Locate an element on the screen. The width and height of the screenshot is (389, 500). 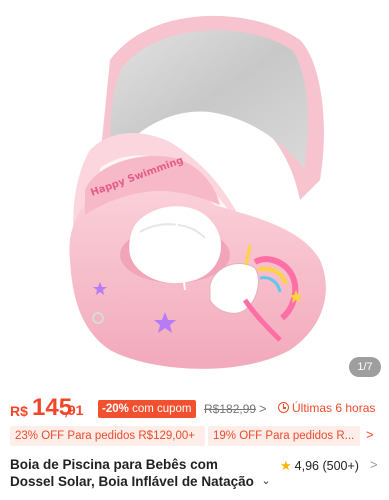
product-title-line: Dossel Solar, Boia Inflável de Natação is located at coordinates (132, 481).